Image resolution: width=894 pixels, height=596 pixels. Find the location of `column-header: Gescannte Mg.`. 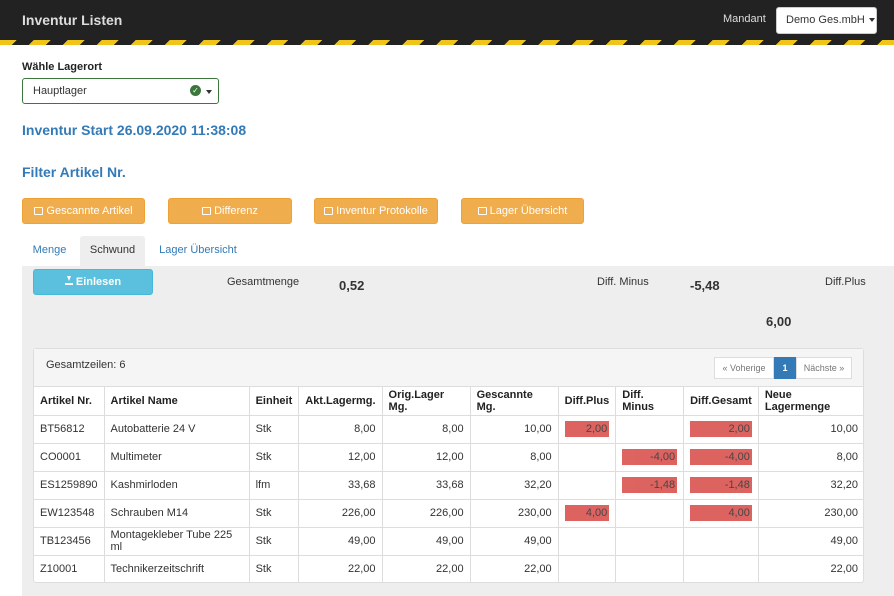

column-header: Gescannte Mg. is located at coordinates (514, 401).